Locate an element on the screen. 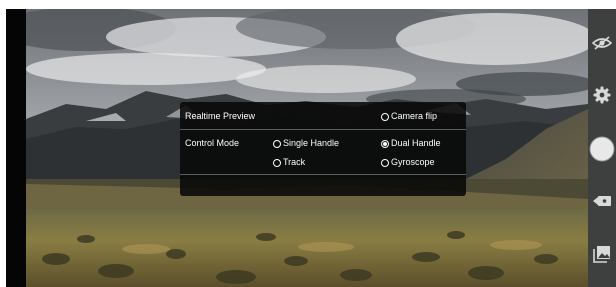 The height and width of the screenshot is (287, 616). gallery-button is located at coordinates (602, 254).